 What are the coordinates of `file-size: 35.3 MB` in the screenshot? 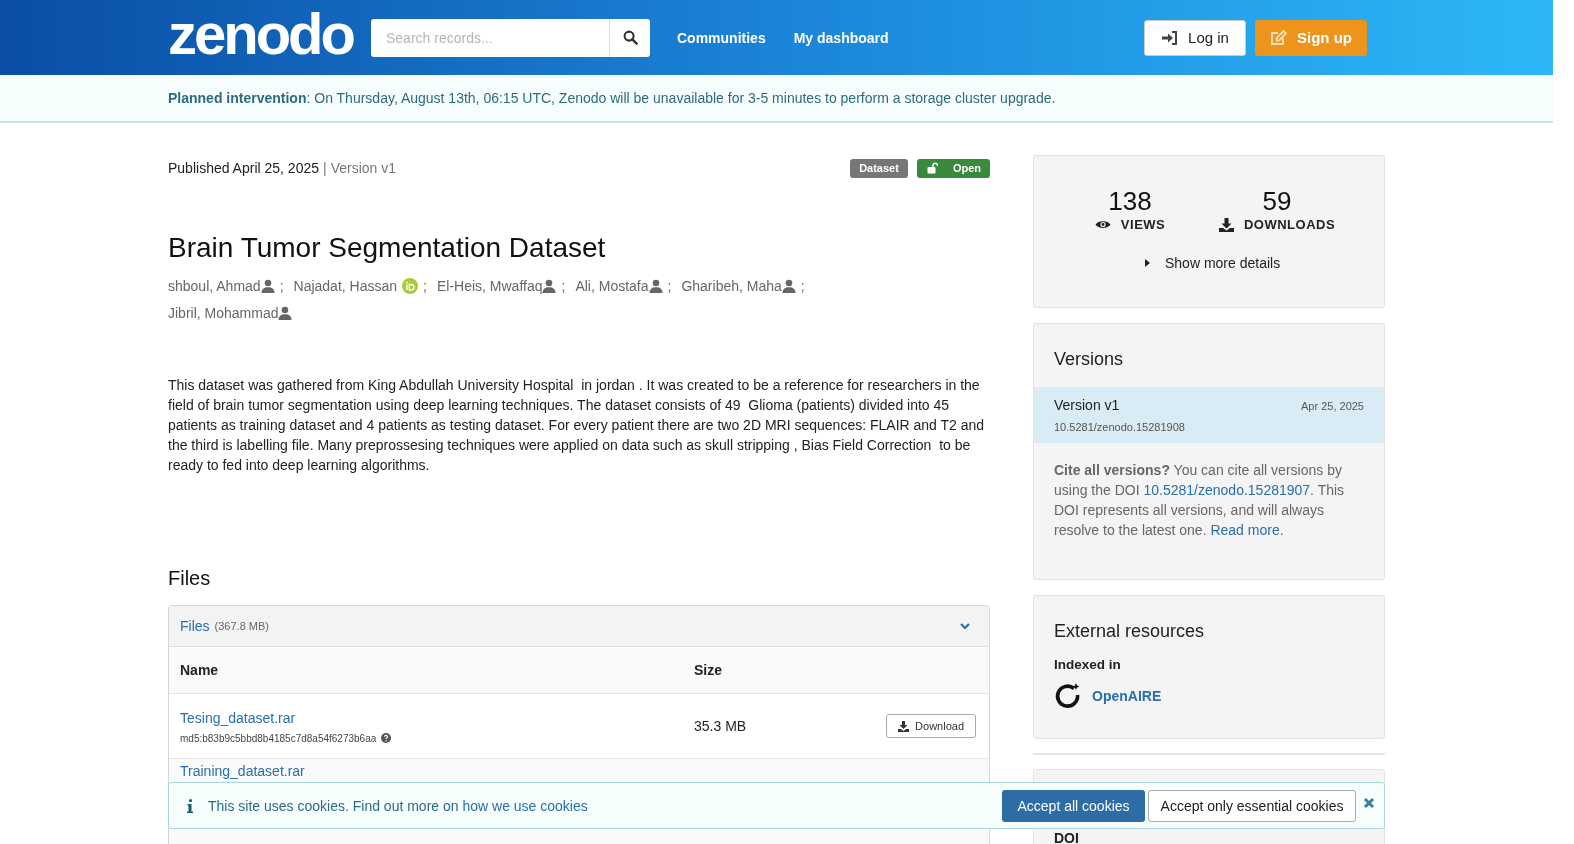 It's located at (720, 726).